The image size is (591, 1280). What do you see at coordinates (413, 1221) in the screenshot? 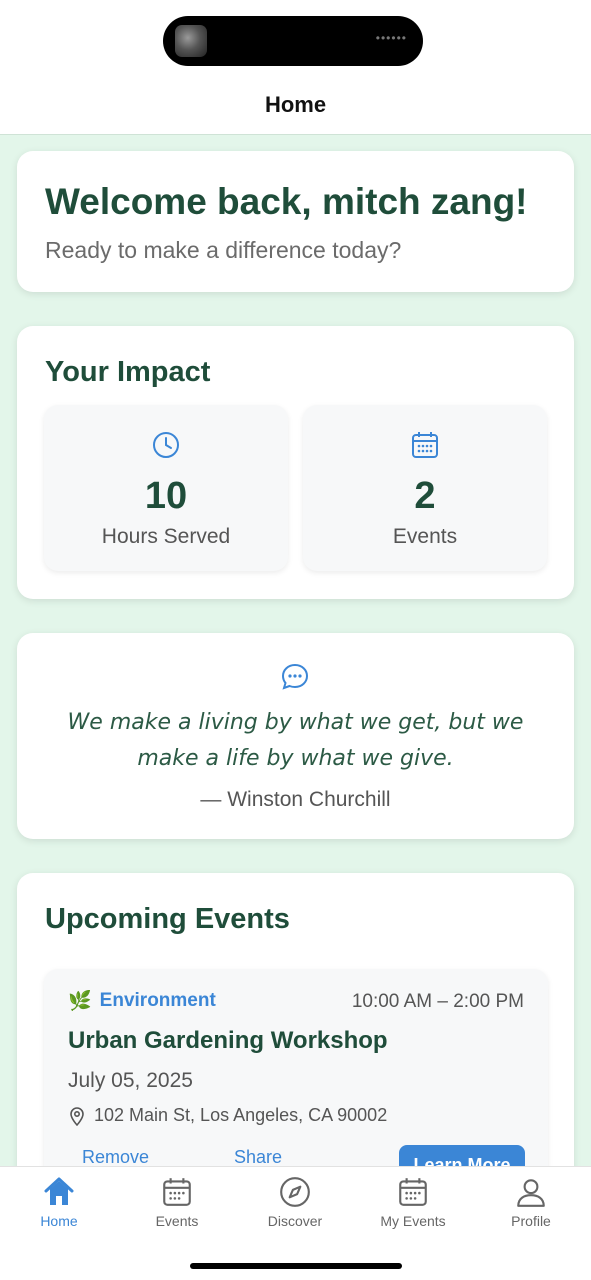
I see `tab-my-events-label: My Events` at bounding box center [413, 1221].